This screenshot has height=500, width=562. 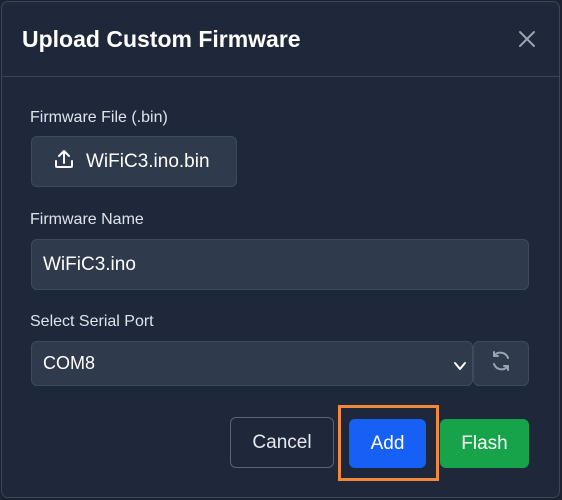 I want to click on cancel-button: Cancel, so click(x=282, y=442).